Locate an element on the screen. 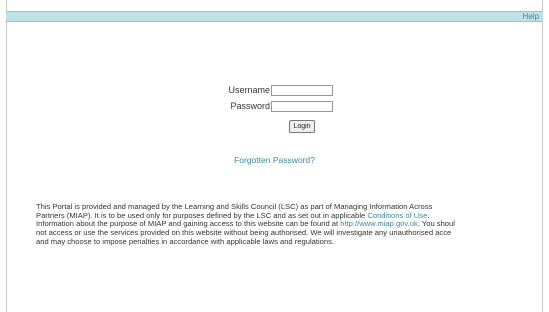 The height and width of the screenshot is (312, 549). disclaimer-text-segment: . You shoul is located at coordinates (436, 224).